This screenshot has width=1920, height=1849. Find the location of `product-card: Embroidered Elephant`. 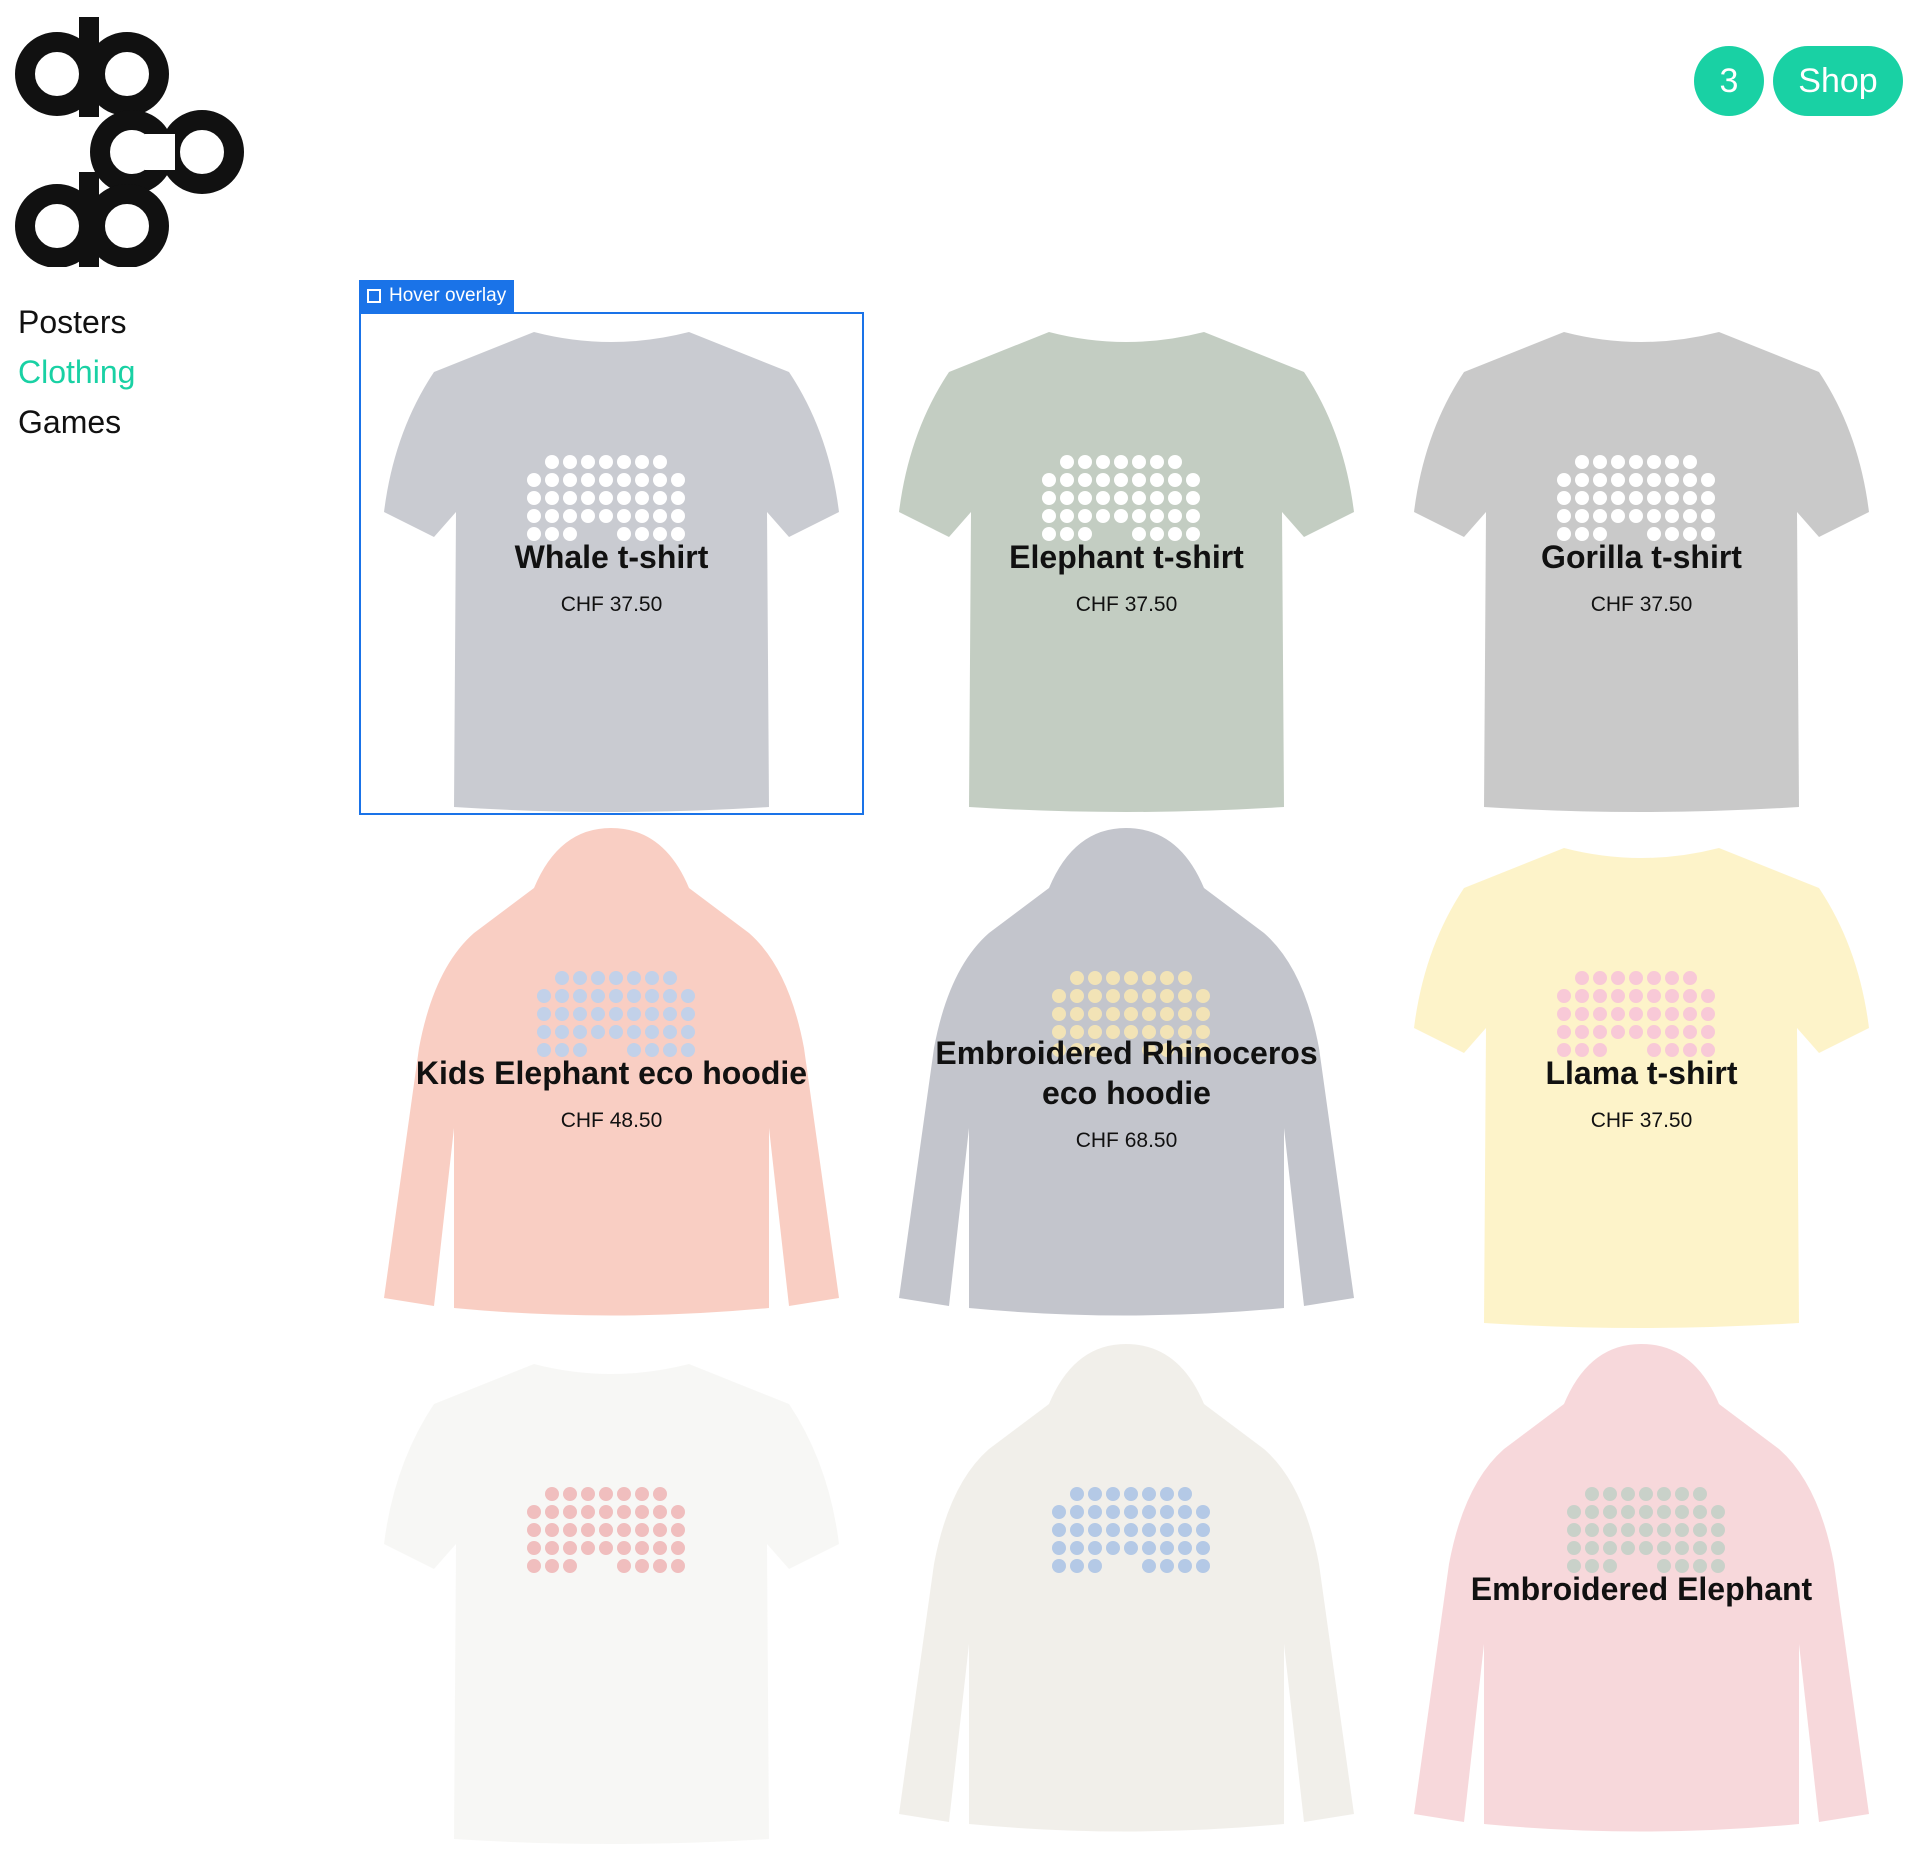

product-card: Embroidered Elephant is located at coordinates (1641, 1596).